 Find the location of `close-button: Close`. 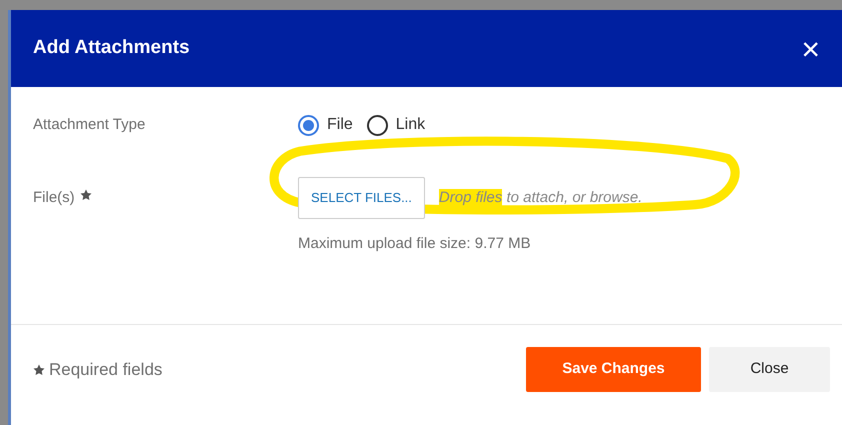

close-button: Close is located at coordinates (769, 369).